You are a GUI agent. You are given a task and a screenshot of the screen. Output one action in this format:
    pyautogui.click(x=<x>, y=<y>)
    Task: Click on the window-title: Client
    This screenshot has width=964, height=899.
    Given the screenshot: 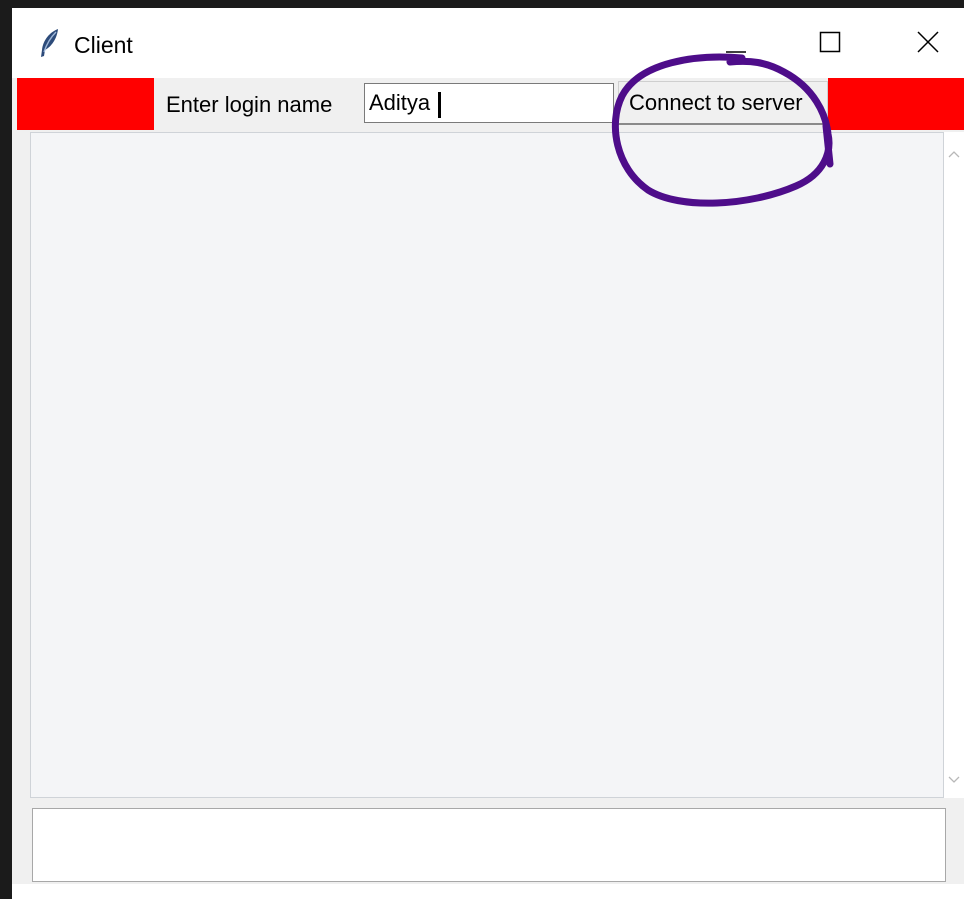 What is the action you would take?
    pyautogui.click(x=103, y=45)
    